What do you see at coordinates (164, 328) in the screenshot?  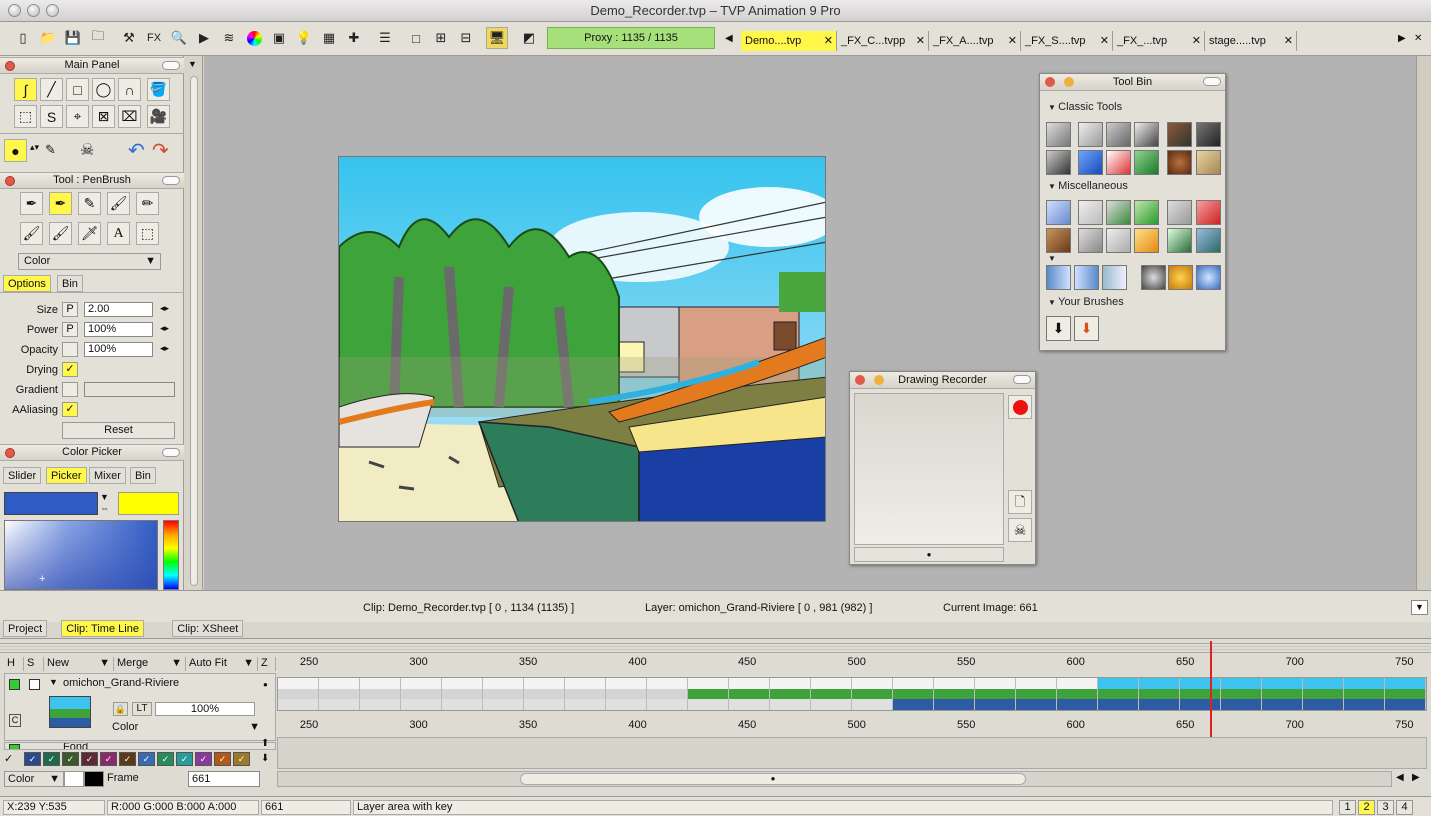 I see `power-arrows-icon: ◂▸` at bounding box center [164, 328].